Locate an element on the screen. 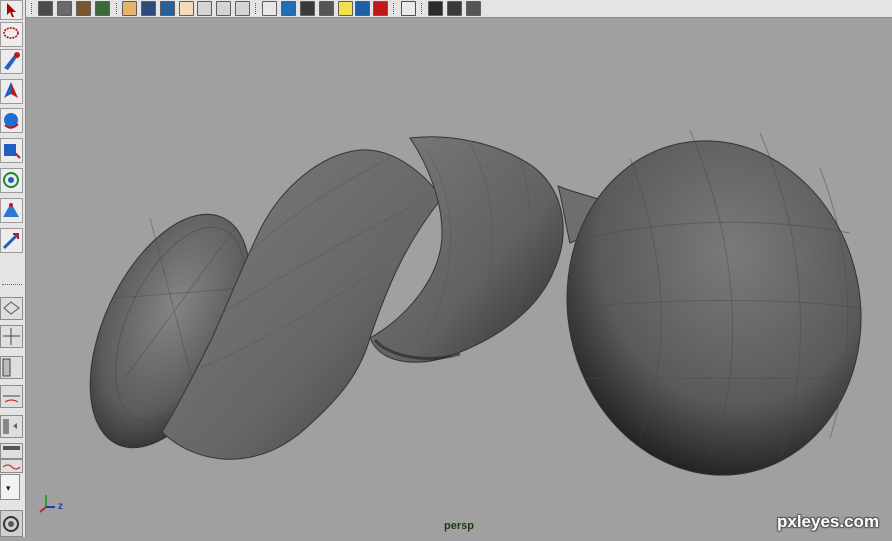 This screenshot has height=541, width=892. film-gate-icon is located at coordinates (148, 8).